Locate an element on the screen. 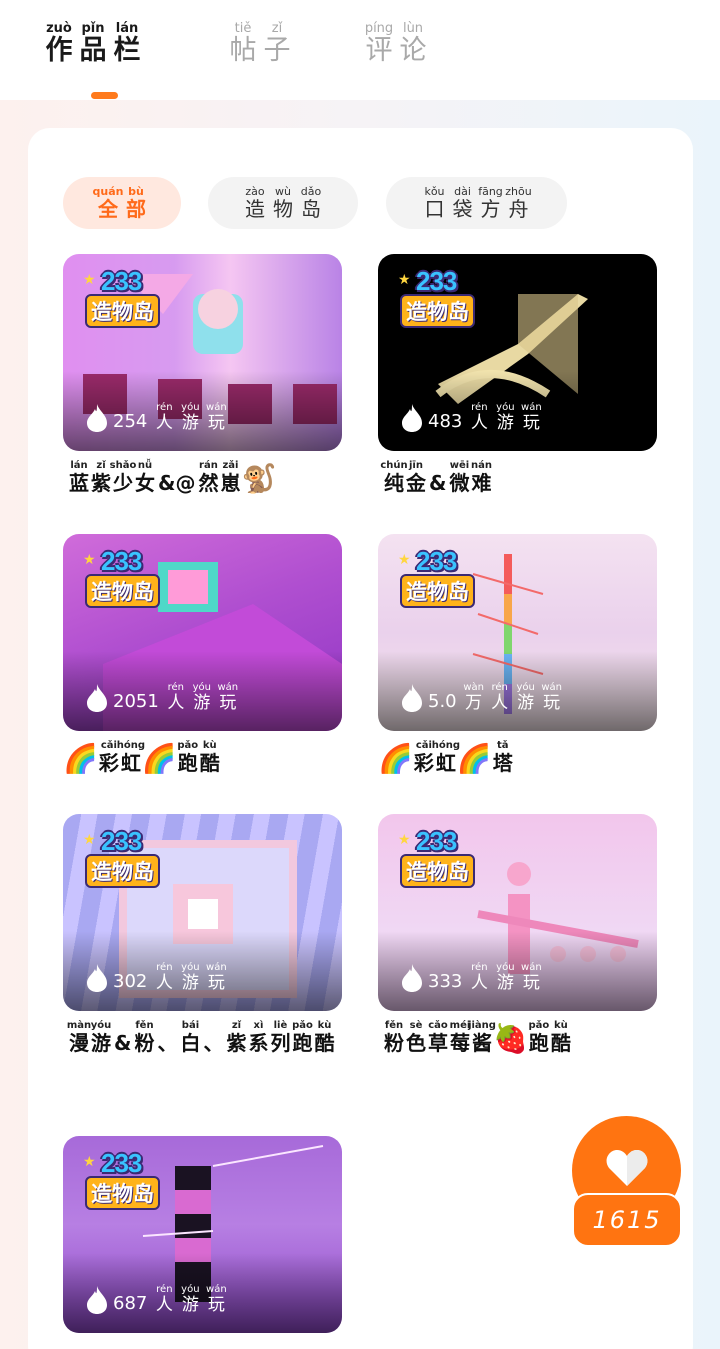 This screenshot has width=720, height=1349. hanzi: 袋 is located at coordinates (462, 209).